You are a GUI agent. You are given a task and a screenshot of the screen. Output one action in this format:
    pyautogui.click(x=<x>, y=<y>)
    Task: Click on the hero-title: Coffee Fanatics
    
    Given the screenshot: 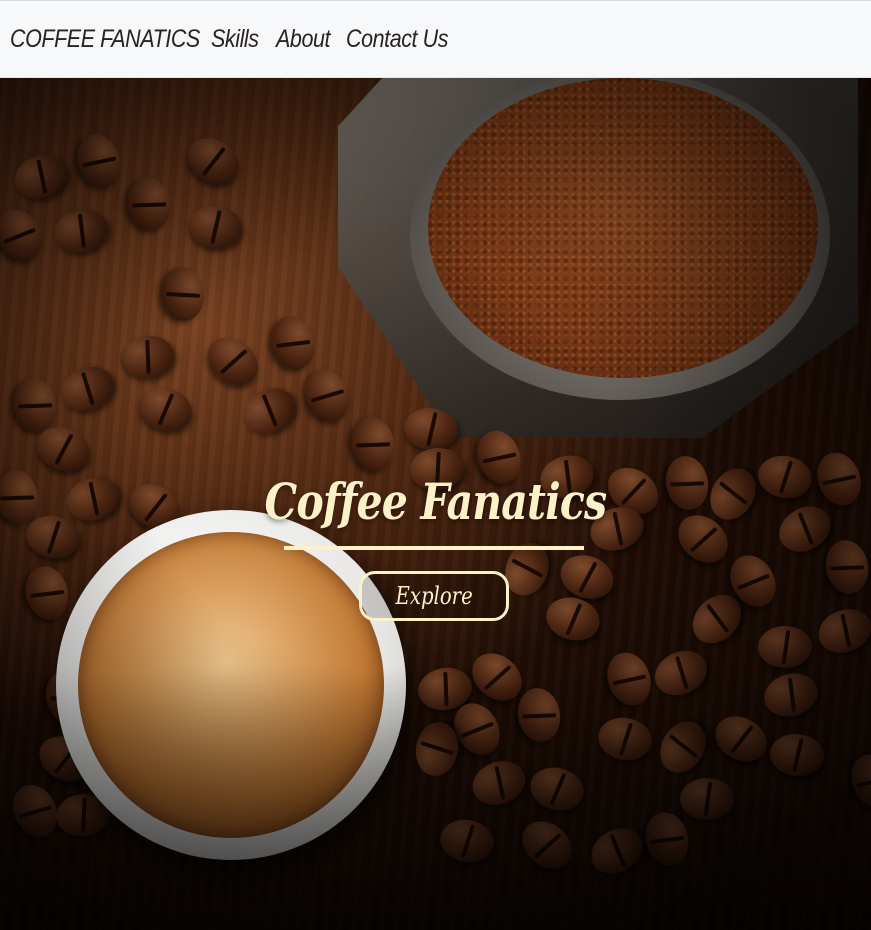 What is the action you would take?
    pyautogui.click(x=436, y=501)
    